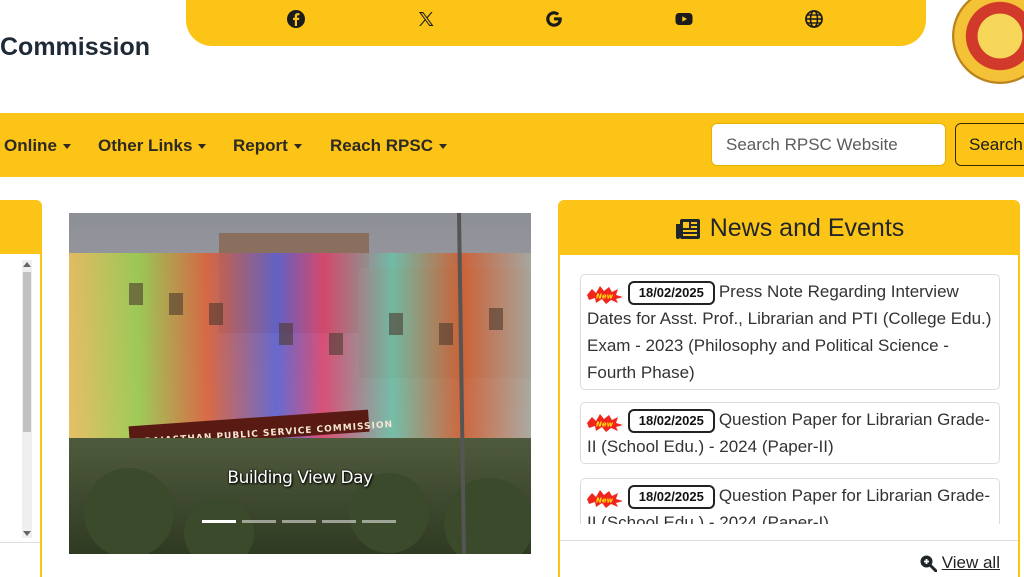 This screenshot has width=1024, height=577. What do you see at coordinates (20, 542) in the screenshot?
I see `left-panel-divider` at bounding box center [20, 542].